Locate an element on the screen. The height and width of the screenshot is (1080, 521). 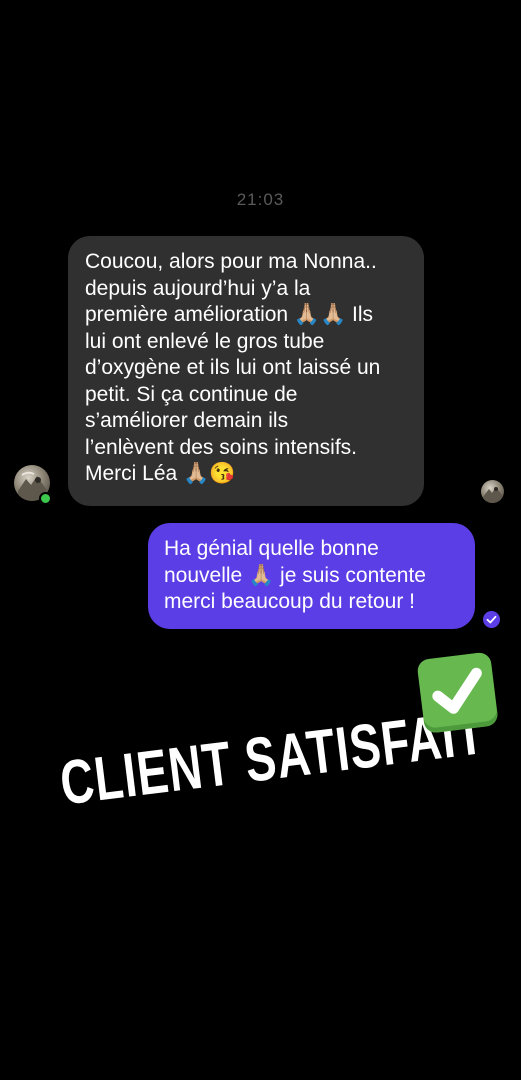
white-check-mark-icon is located at coordinates (457, 692).